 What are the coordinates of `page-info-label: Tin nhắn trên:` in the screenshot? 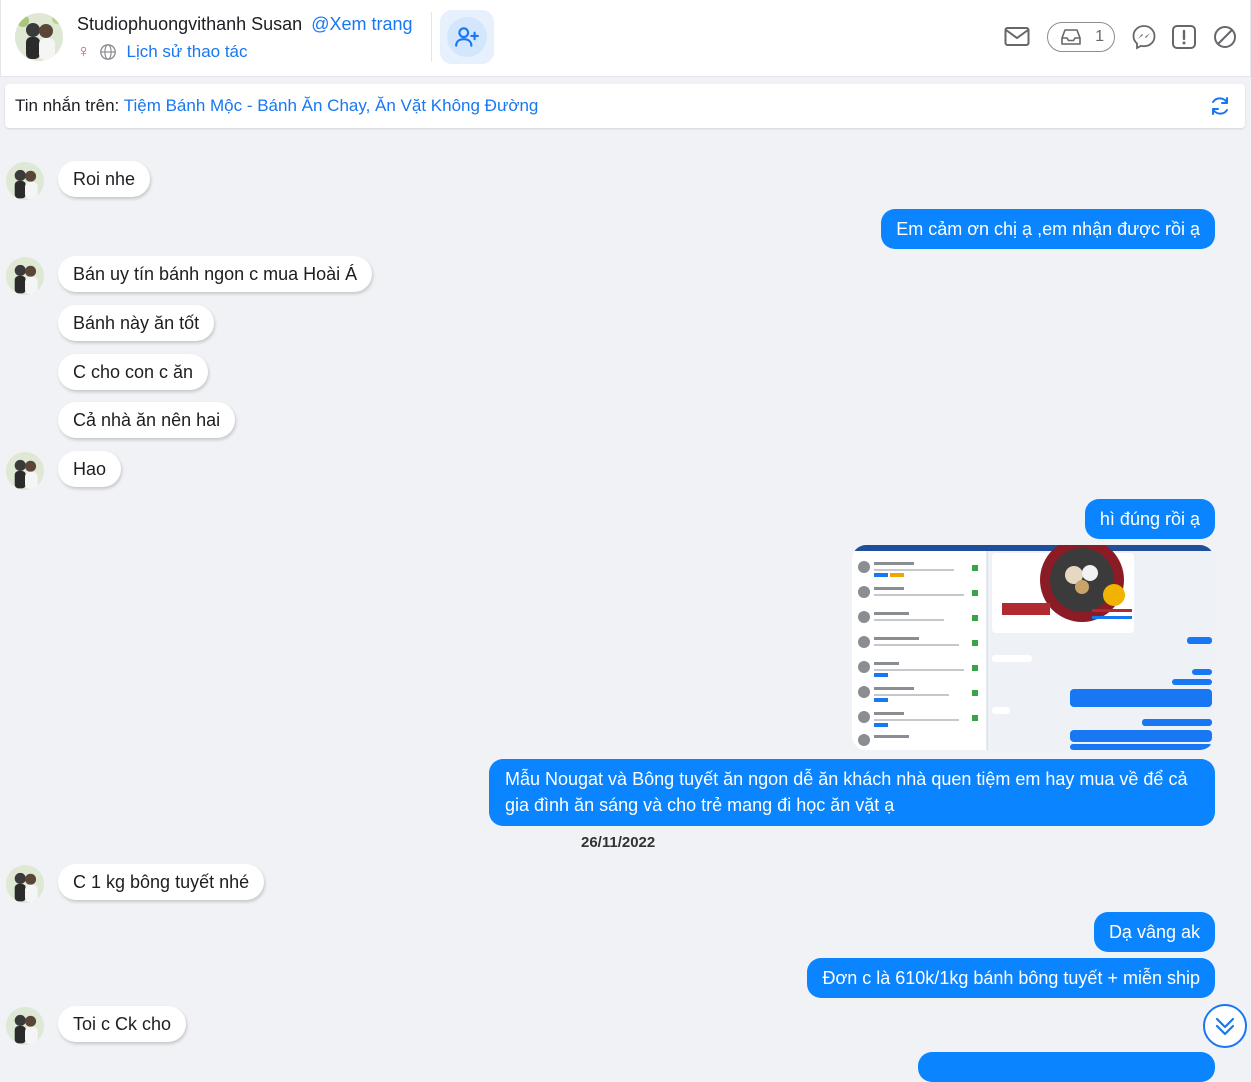 It's located at (67, 105).